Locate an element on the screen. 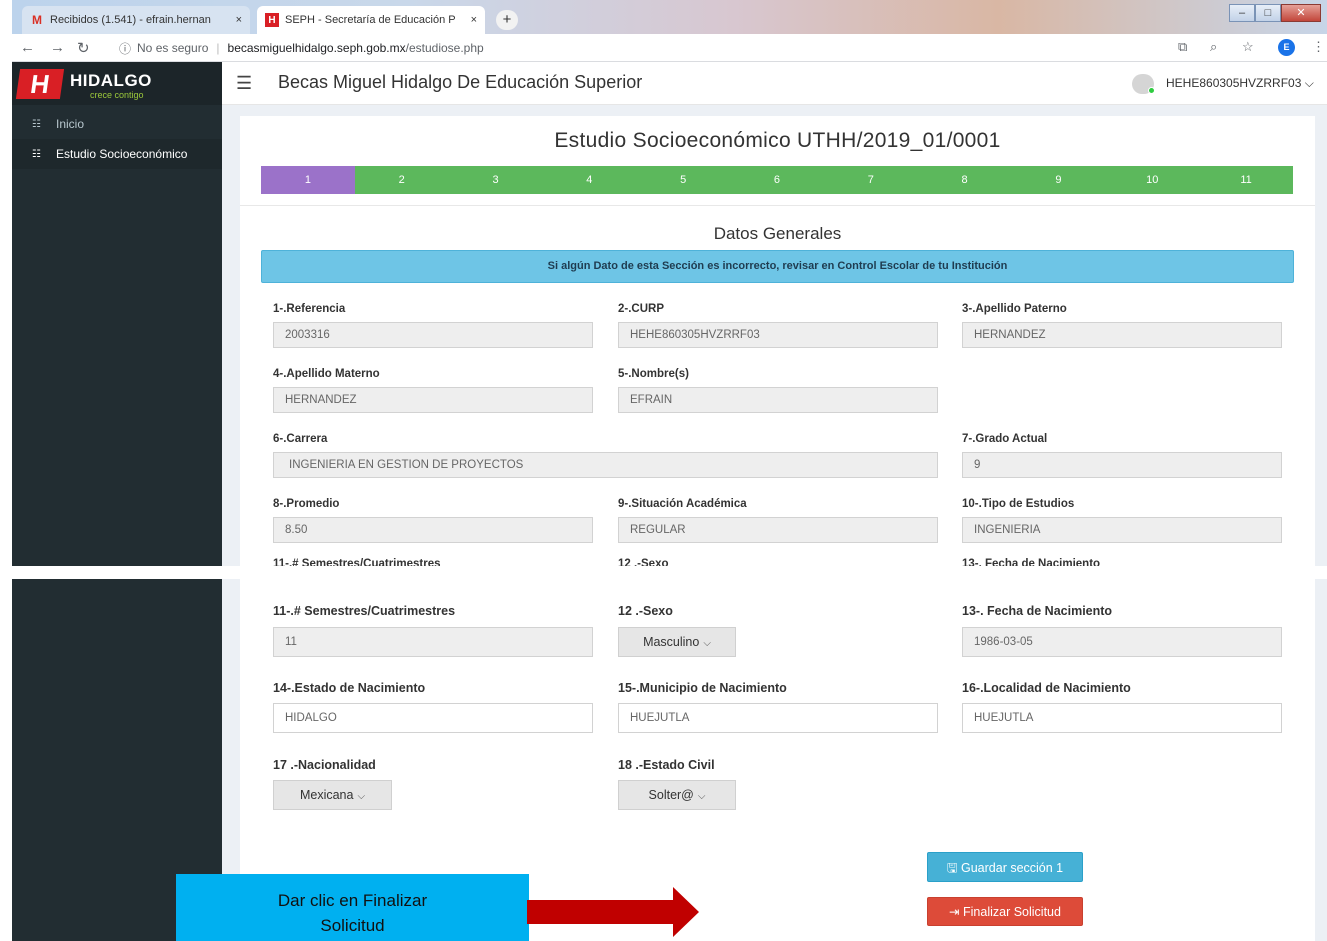 The height and width of the screenshot is (941, 1327). step-tab: 6 is located at coordinates (777, 180).